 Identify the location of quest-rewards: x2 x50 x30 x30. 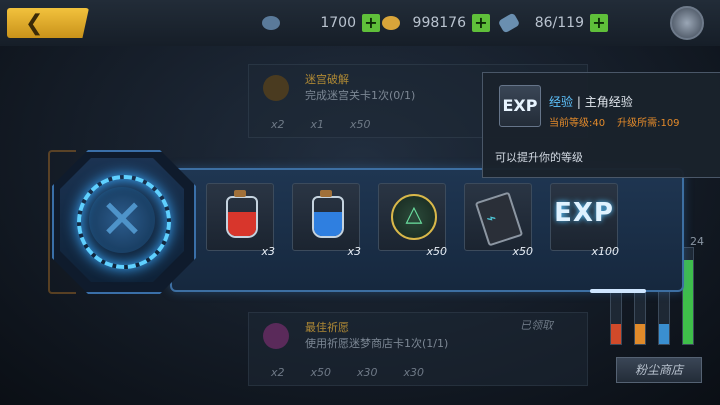
(347, 372).